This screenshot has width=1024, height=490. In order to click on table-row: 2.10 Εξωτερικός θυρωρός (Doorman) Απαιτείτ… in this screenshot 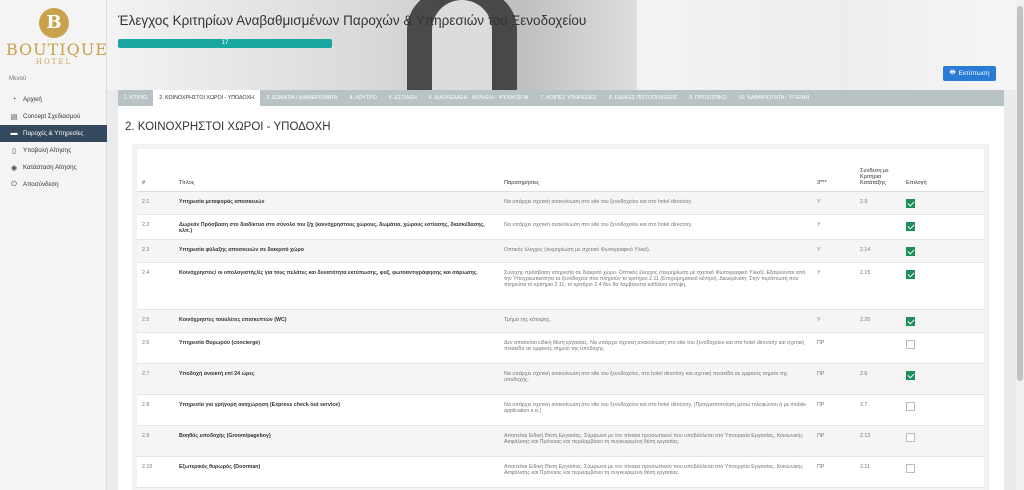, I will do `click(560, 472)`.